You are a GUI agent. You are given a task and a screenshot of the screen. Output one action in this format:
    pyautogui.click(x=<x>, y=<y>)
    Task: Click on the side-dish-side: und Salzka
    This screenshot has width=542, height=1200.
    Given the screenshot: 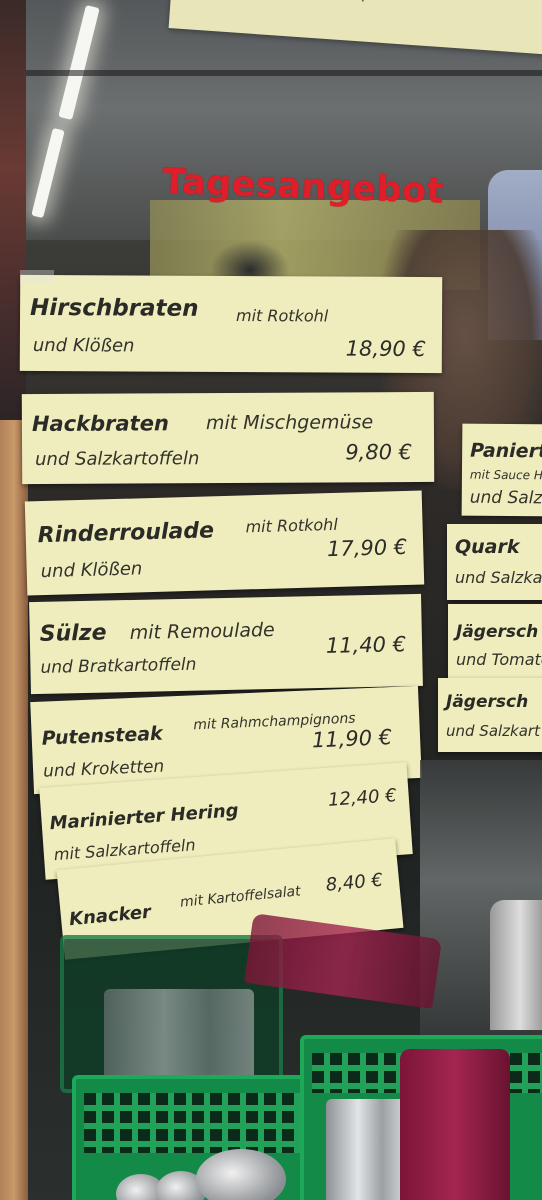 What is the action you would take?
    pyautogui.click(x=498, y=577)
    